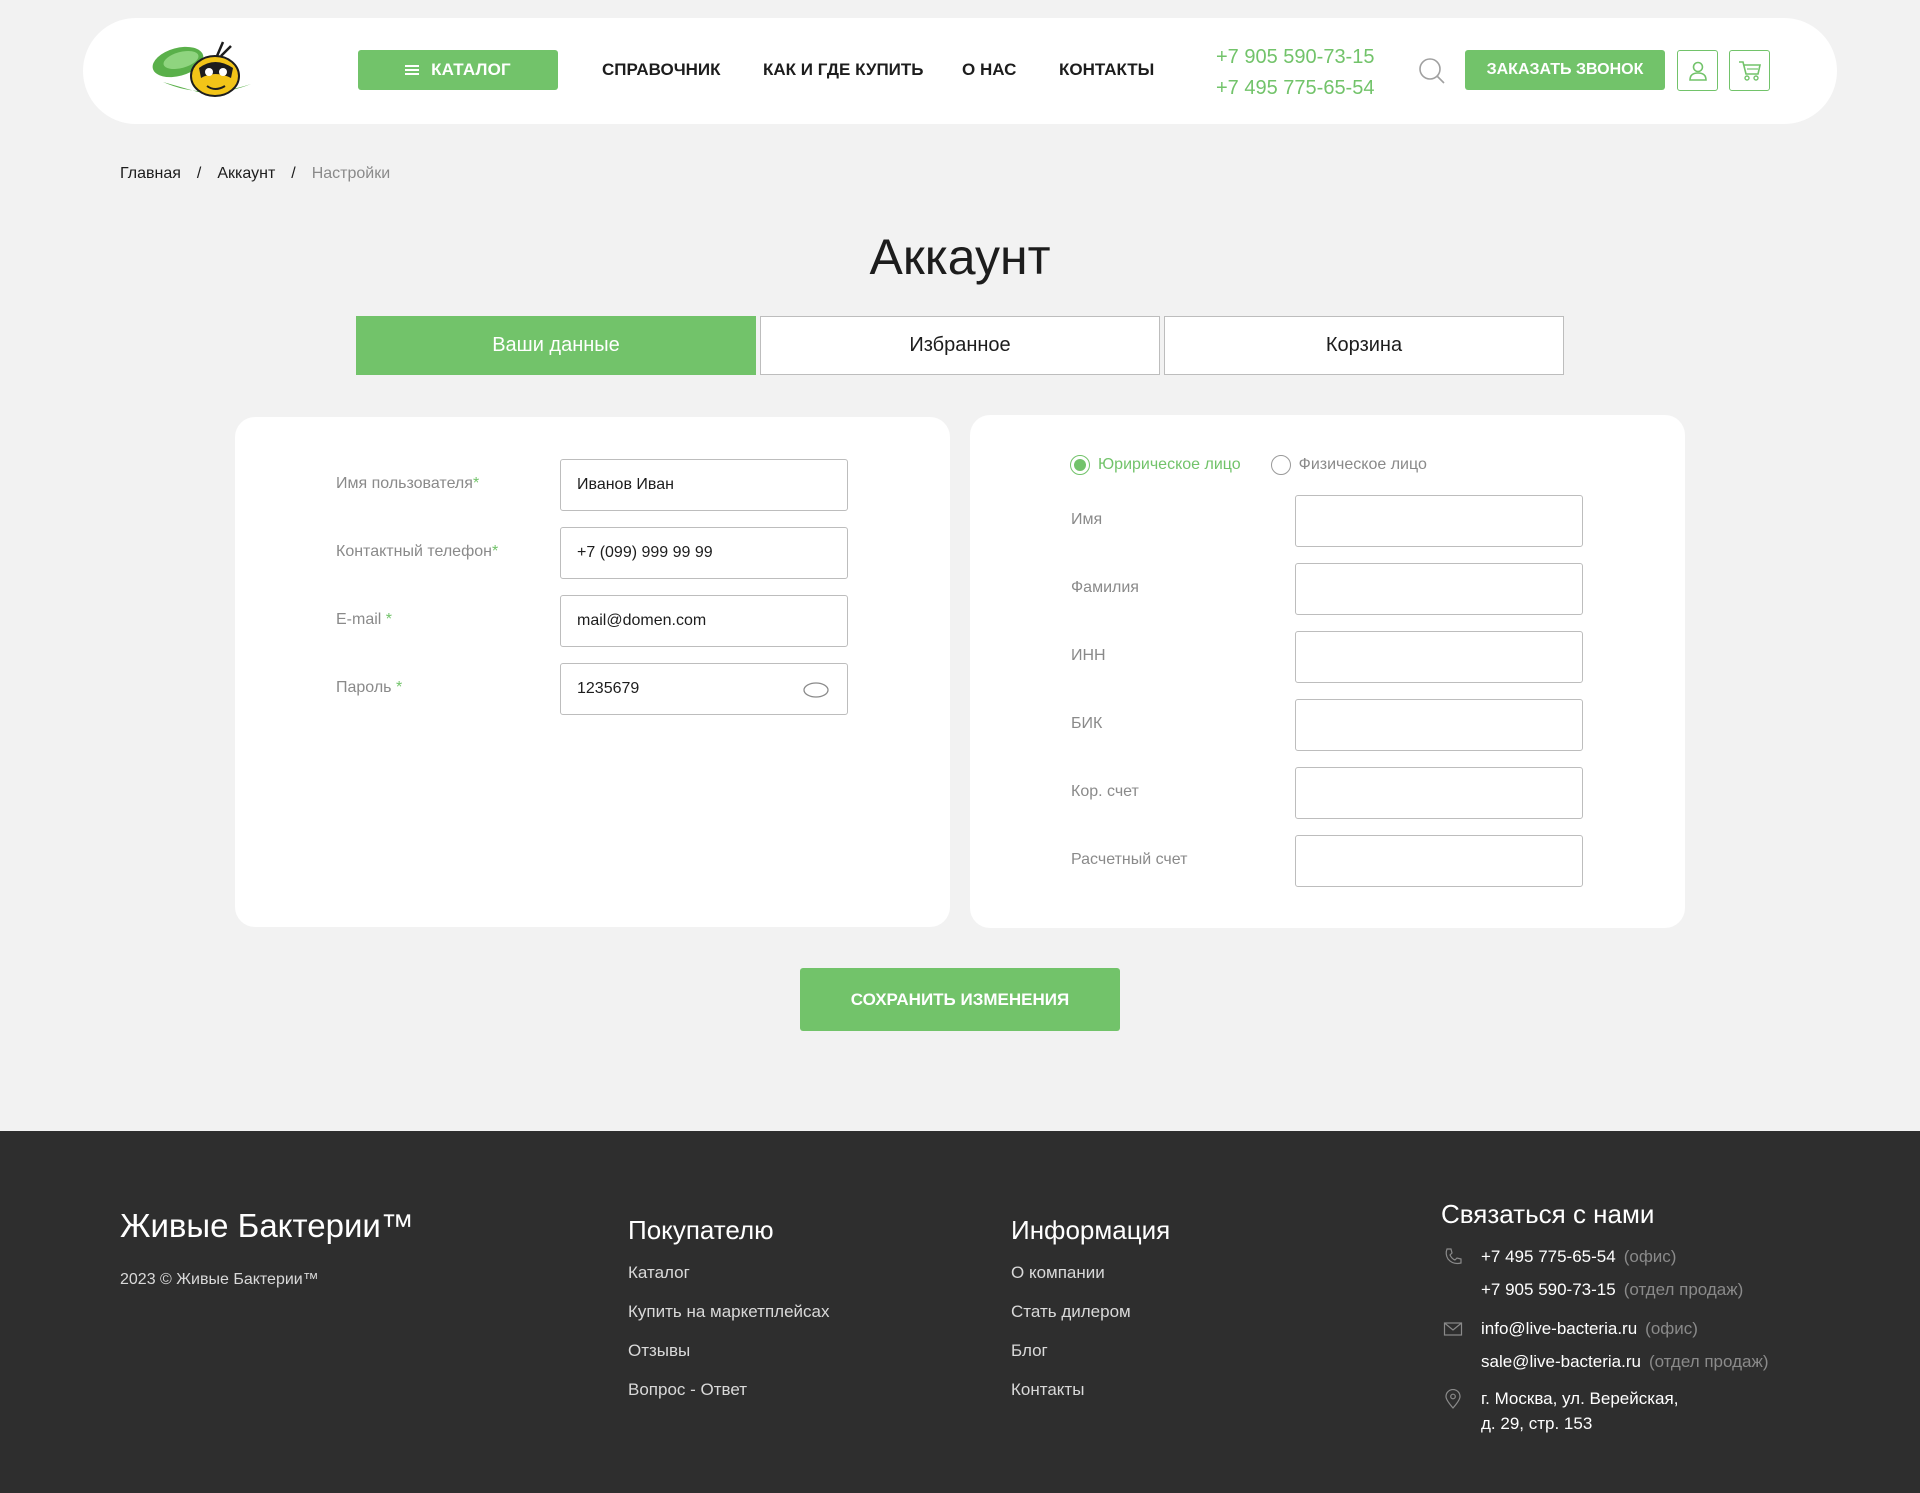 The width and height of the screenshot is (1920, 1493). I want to click on password-field, so click(704, 689).